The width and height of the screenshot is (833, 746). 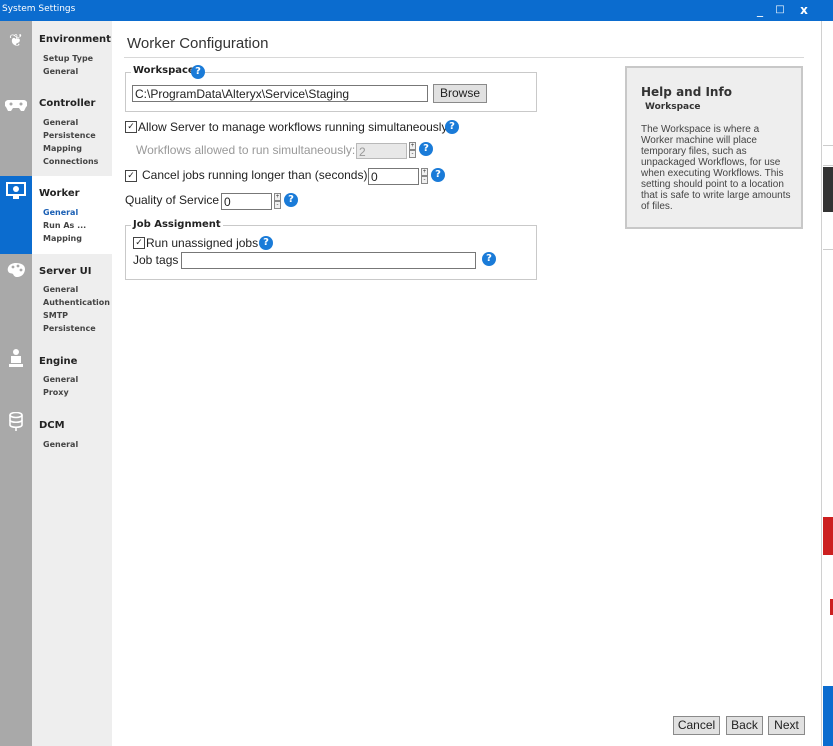 I want to click on workspace-help-icon: ?, so click(x=198, y=72).